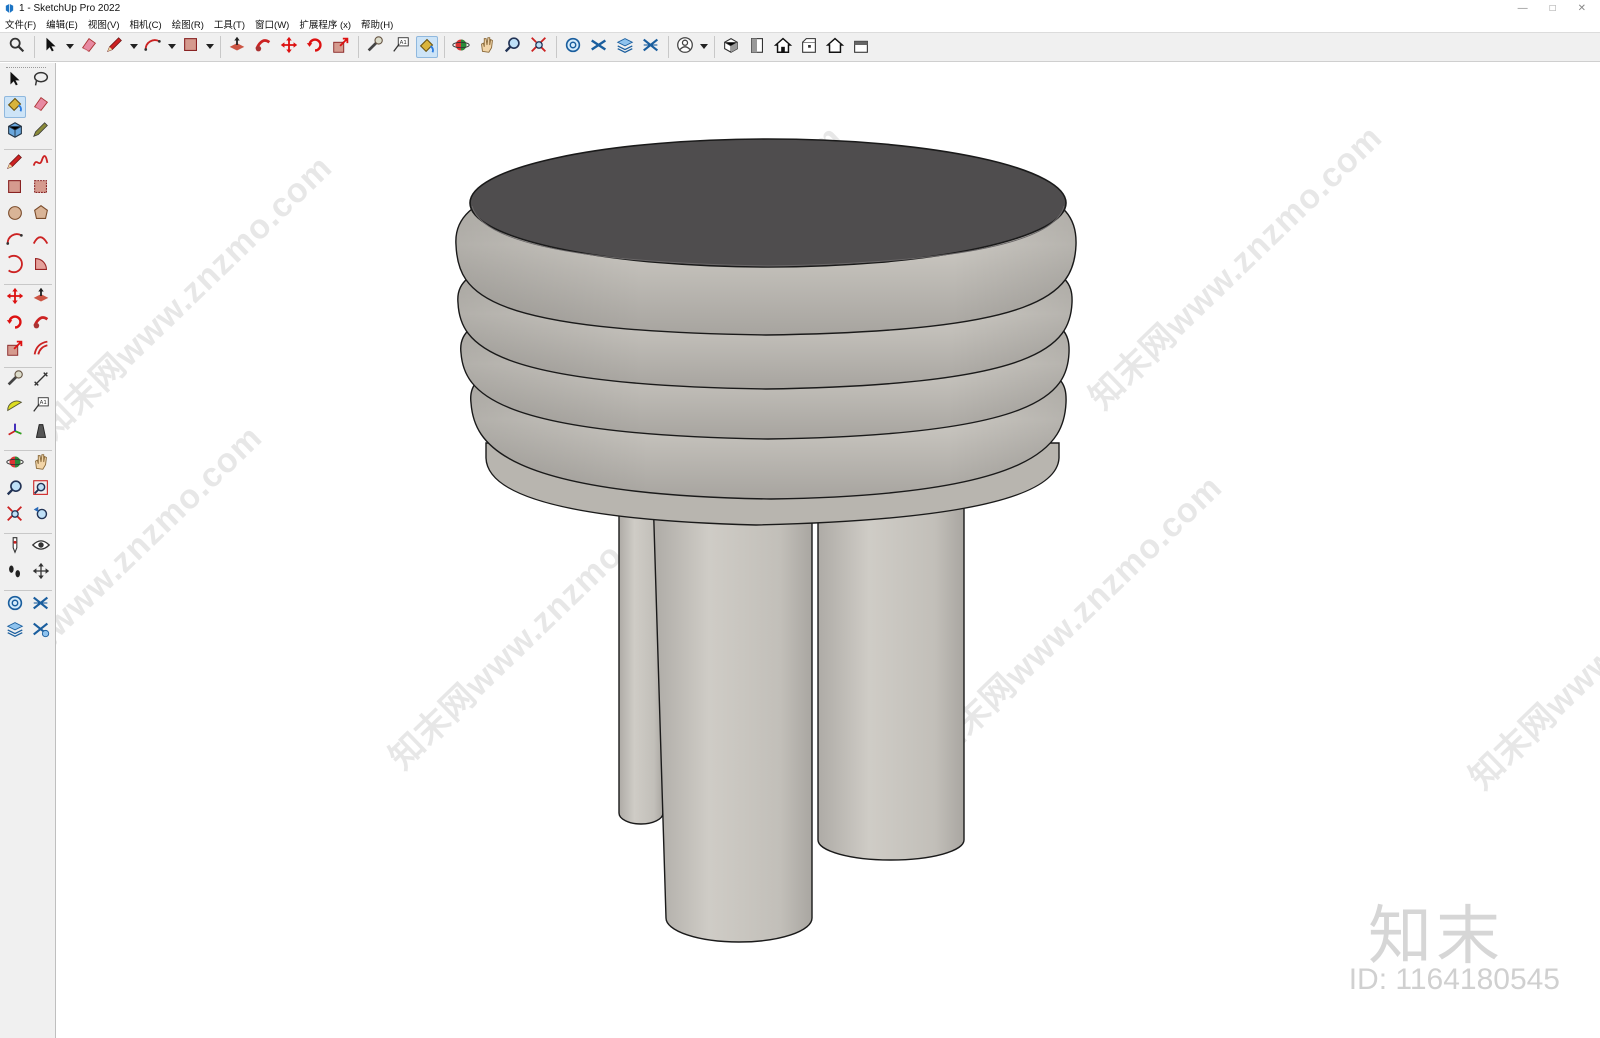  Describe the element at coordinates (41, 433) in the screenshot. I see `3d-text-tool` at that location.